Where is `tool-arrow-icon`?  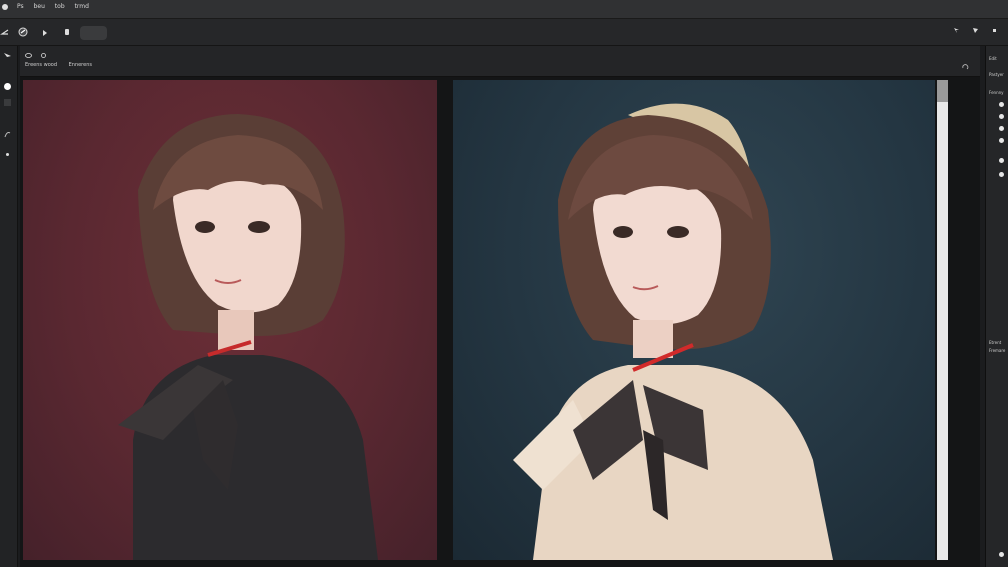 tool-arrow-icon is located at coordinates (956, 30).